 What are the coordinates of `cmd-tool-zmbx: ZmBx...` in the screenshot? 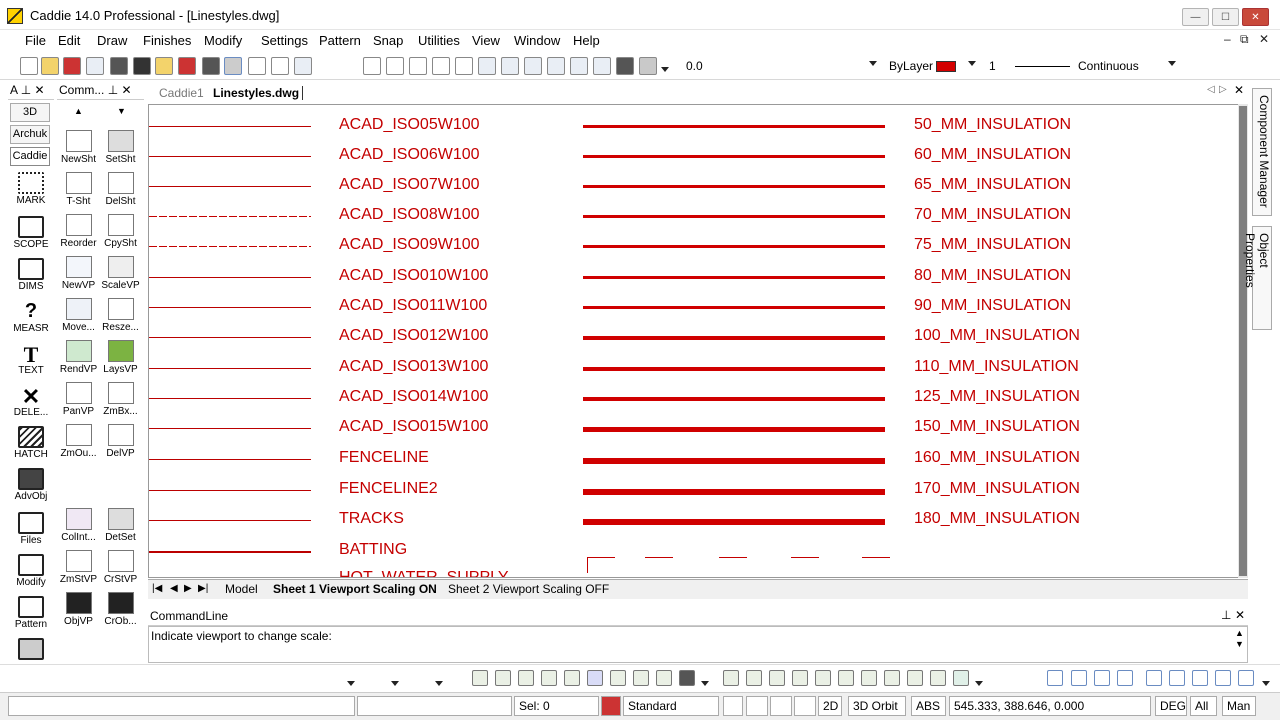 It's located at (120, 399).